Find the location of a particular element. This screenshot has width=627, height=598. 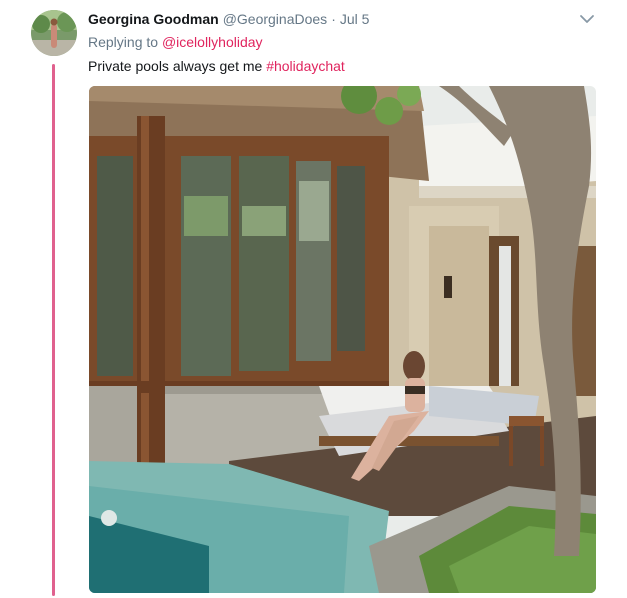

chevron-down-icon is located at coordinates (587, 19).